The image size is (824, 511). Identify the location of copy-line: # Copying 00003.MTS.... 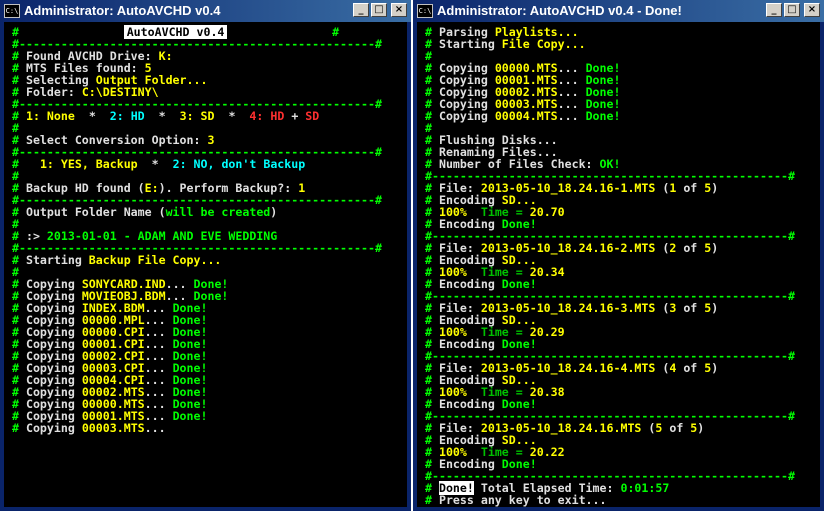
(89, 428).